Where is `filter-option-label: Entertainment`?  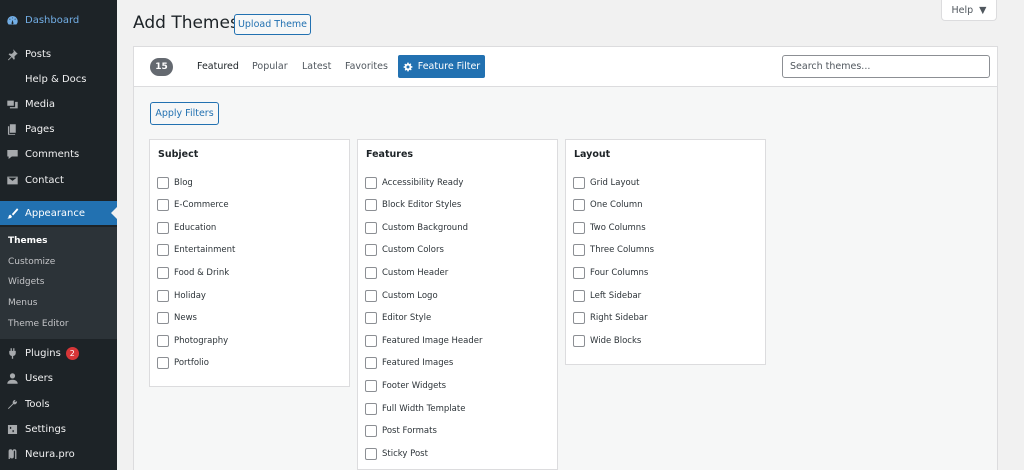
filter-option-label: Entertainment is located at coordinates (205, 250).